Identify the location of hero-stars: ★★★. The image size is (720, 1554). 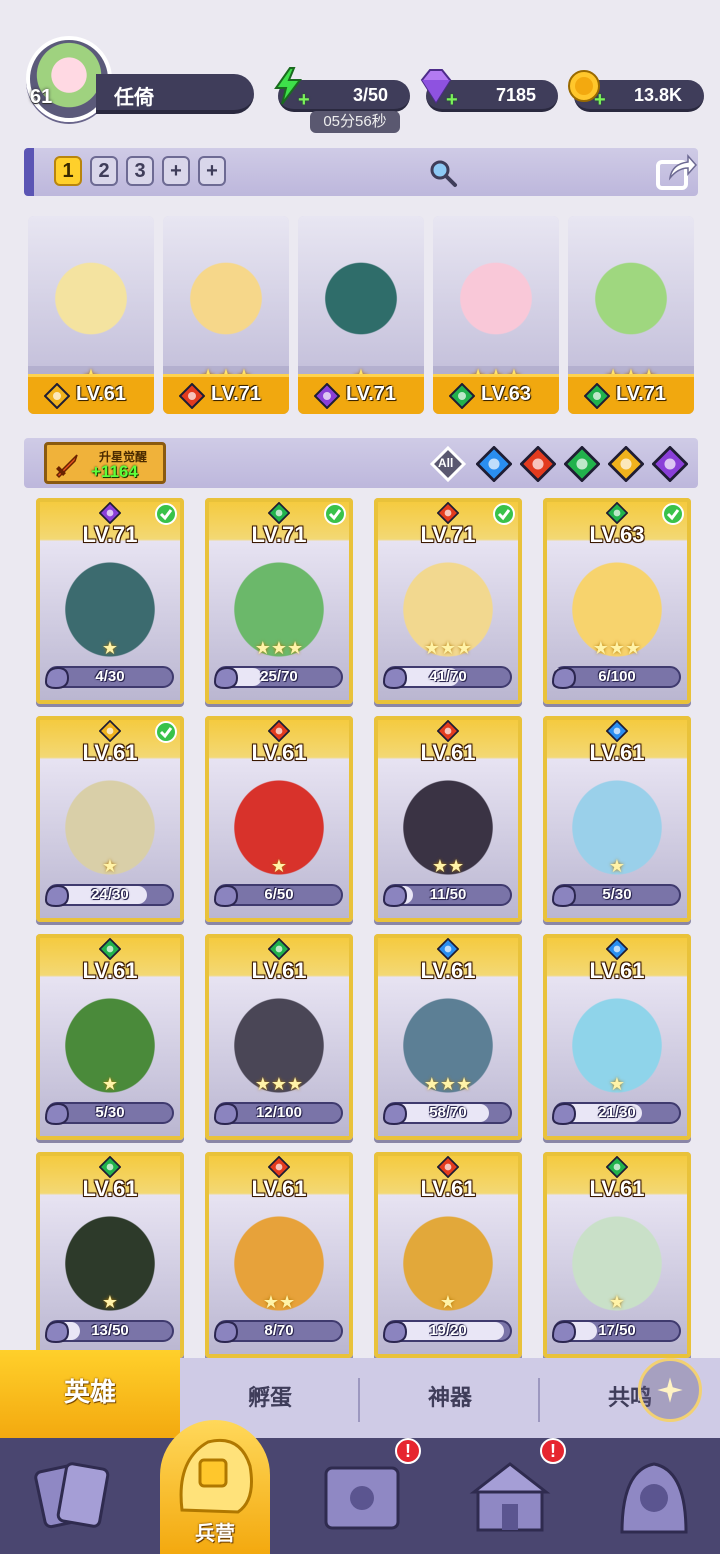
(448, 1084).